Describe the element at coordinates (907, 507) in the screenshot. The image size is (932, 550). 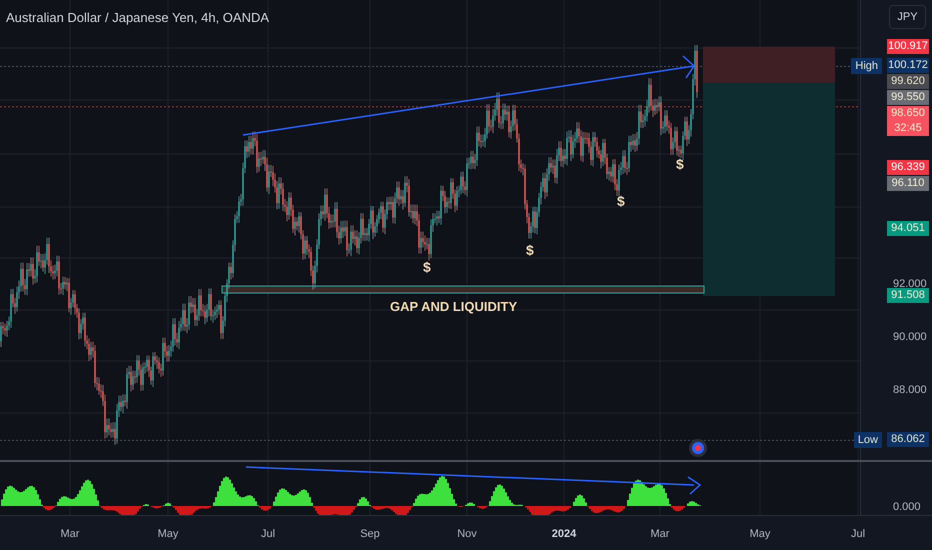
I see `indicator-tick: 0.000` at that location.